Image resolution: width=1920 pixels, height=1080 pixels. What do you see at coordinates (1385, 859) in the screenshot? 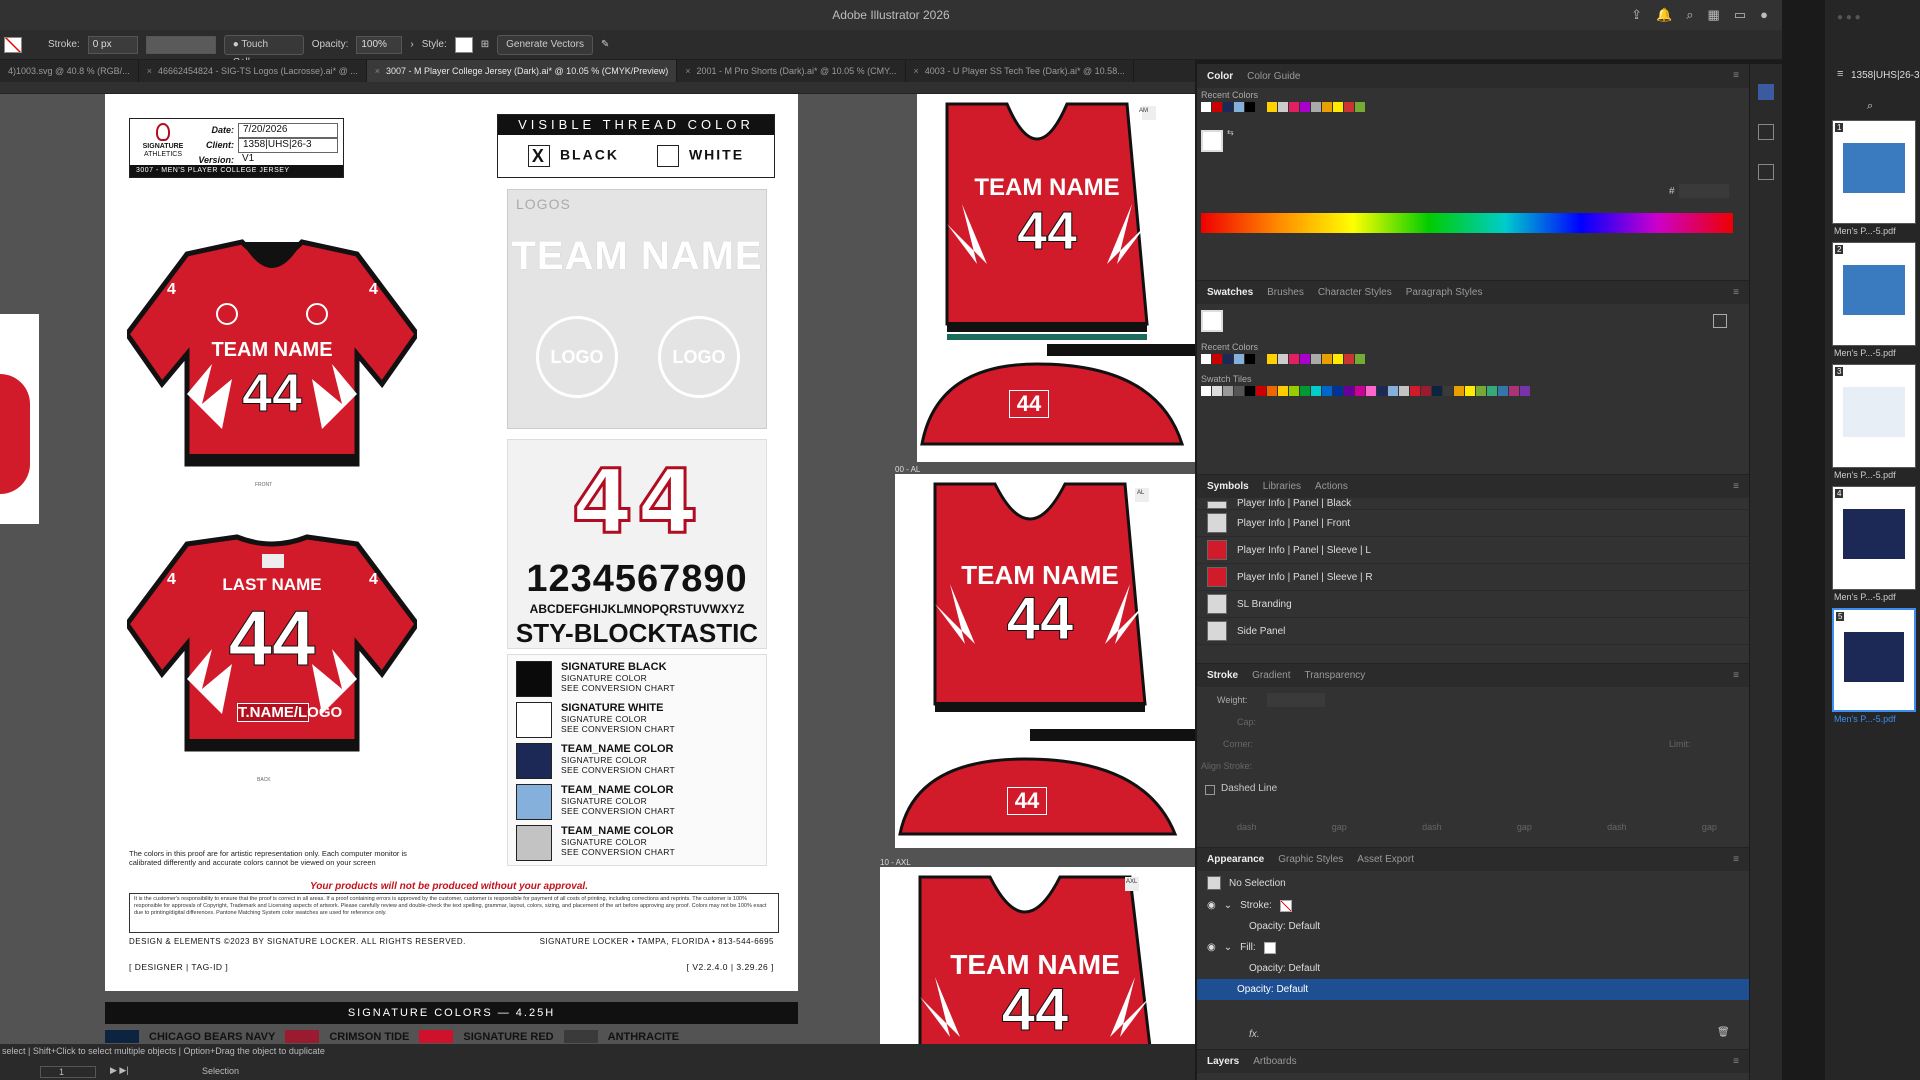
I see `tab-asset-export: Asset Export` at bounding box center [1385, 859].